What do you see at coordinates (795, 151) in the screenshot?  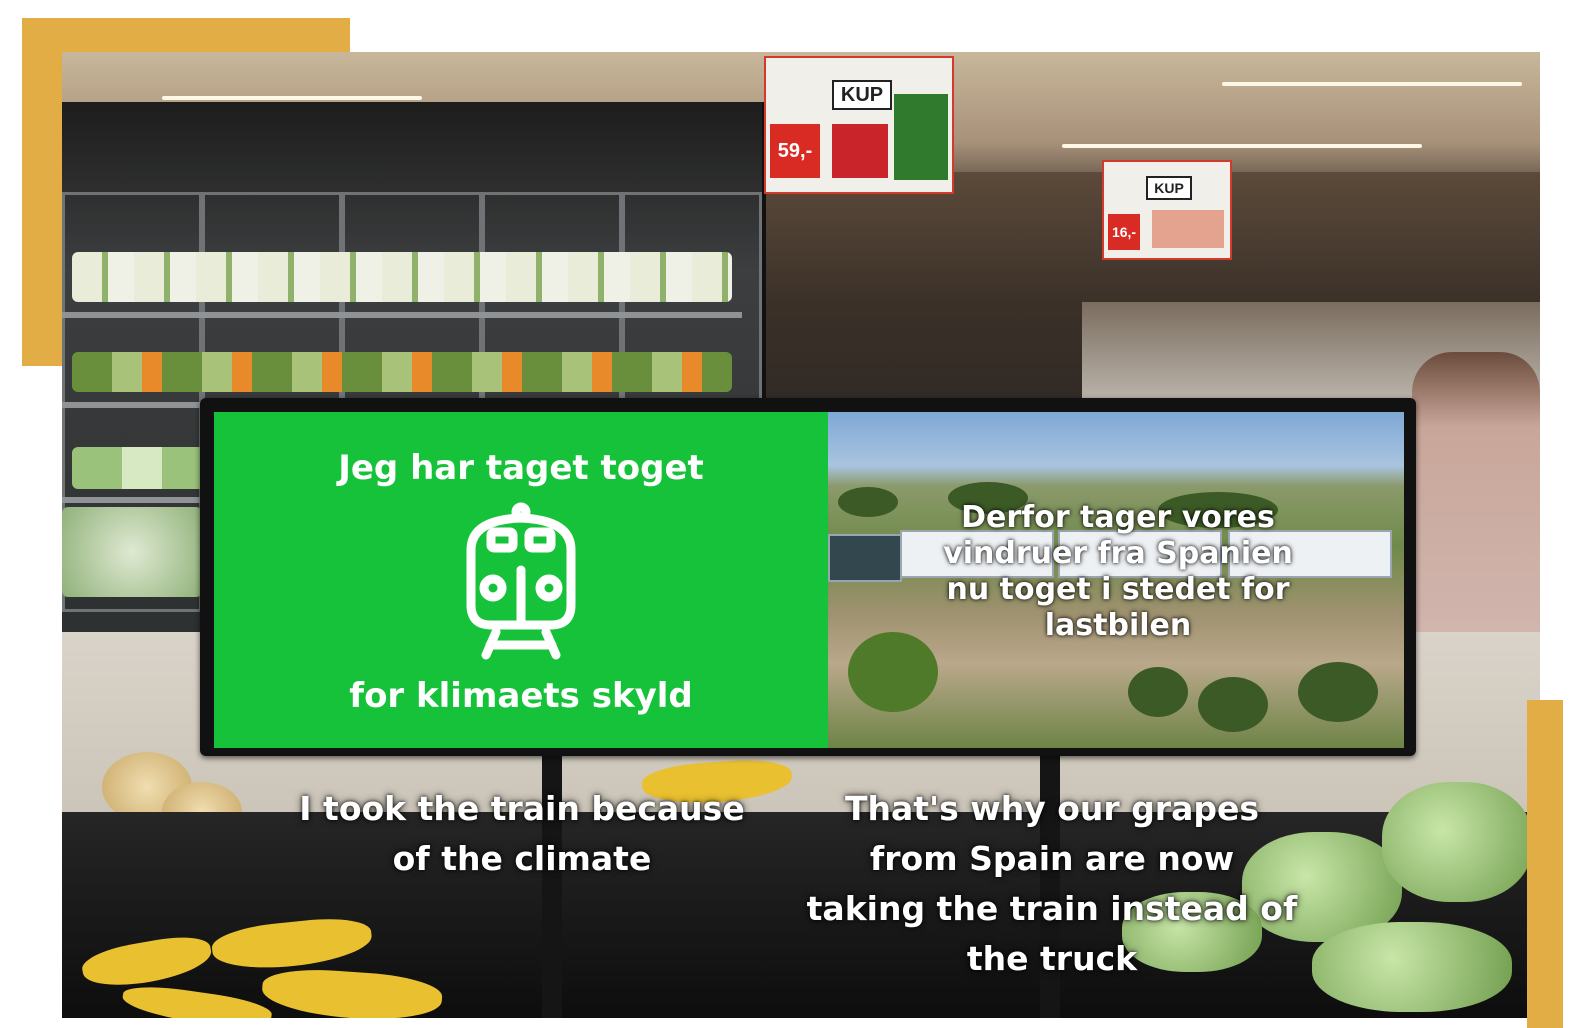 I see `price-tag: 59,-` at bounding box center [795, 151].